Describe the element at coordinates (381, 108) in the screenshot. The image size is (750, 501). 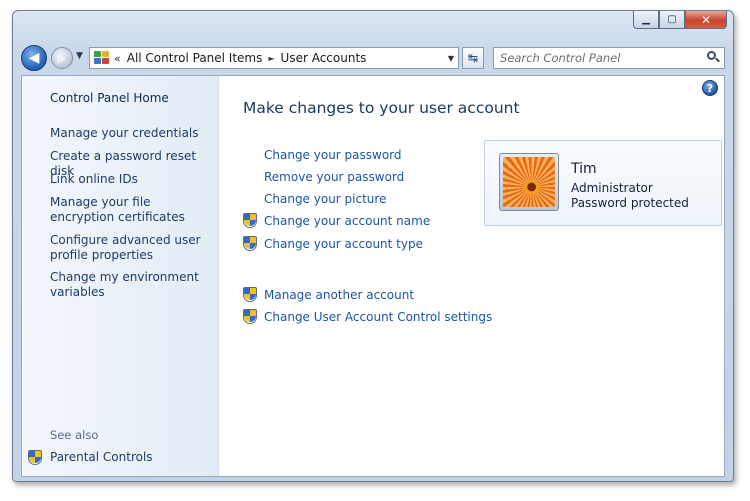
I see `page-title: Make changes to your user account` at that location.